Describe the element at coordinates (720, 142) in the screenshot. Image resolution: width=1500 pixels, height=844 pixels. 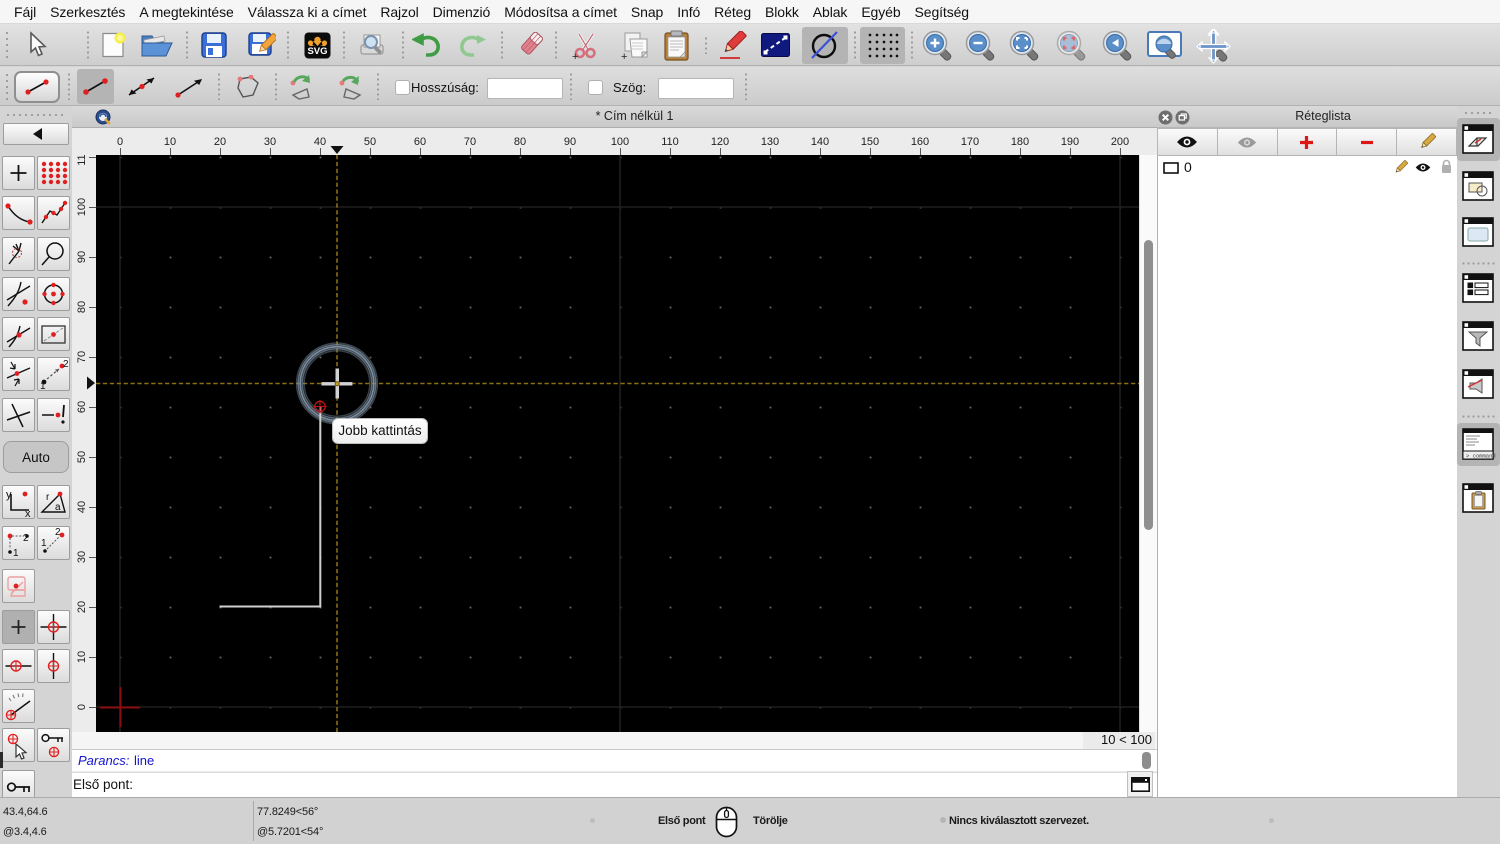
I see `svg-text: 120` at that location.